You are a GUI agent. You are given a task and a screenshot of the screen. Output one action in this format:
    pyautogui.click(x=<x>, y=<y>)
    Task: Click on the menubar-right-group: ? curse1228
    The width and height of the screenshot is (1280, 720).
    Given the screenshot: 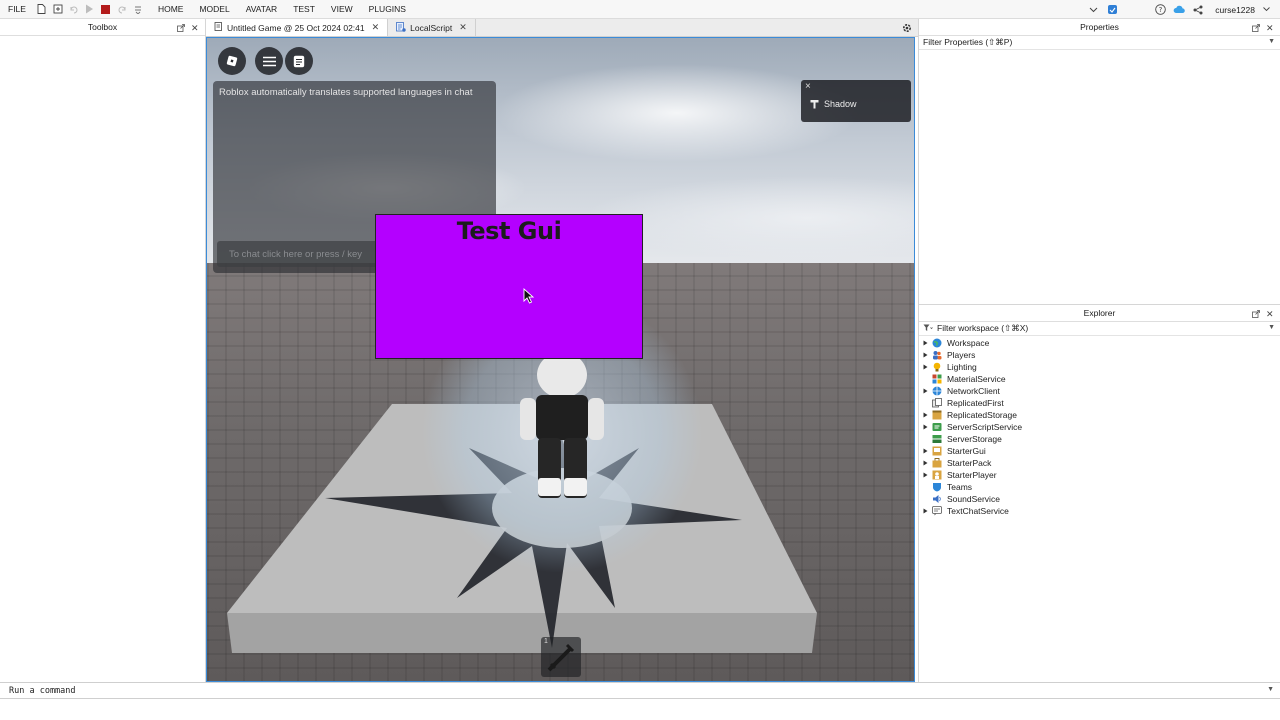 What is the action you would take?
    pyautogui.click(x=1179, y=9)
    